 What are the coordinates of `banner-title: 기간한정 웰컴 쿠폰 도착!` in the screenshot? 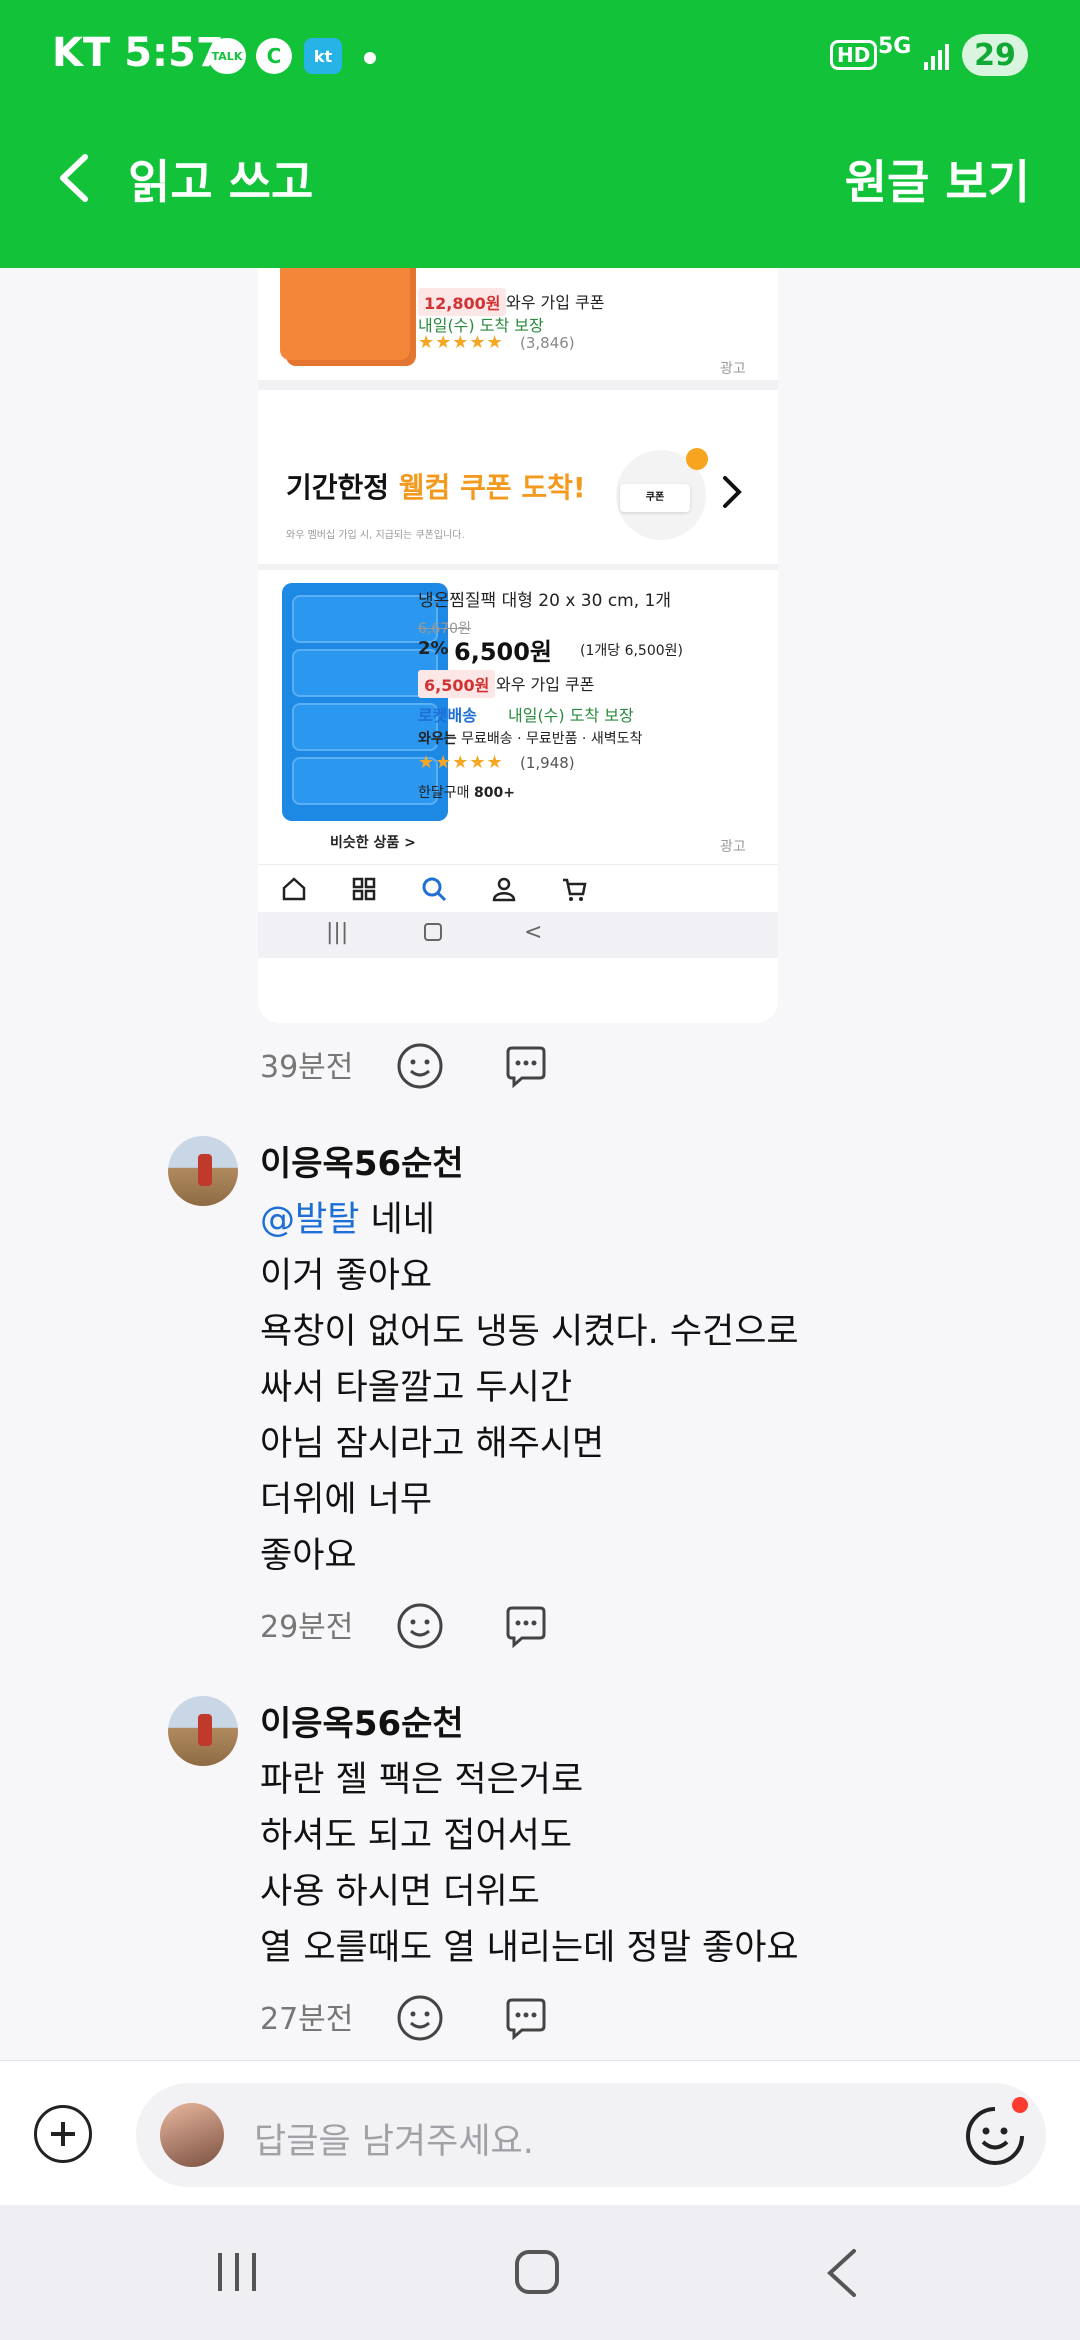 It's located at (436, 487).